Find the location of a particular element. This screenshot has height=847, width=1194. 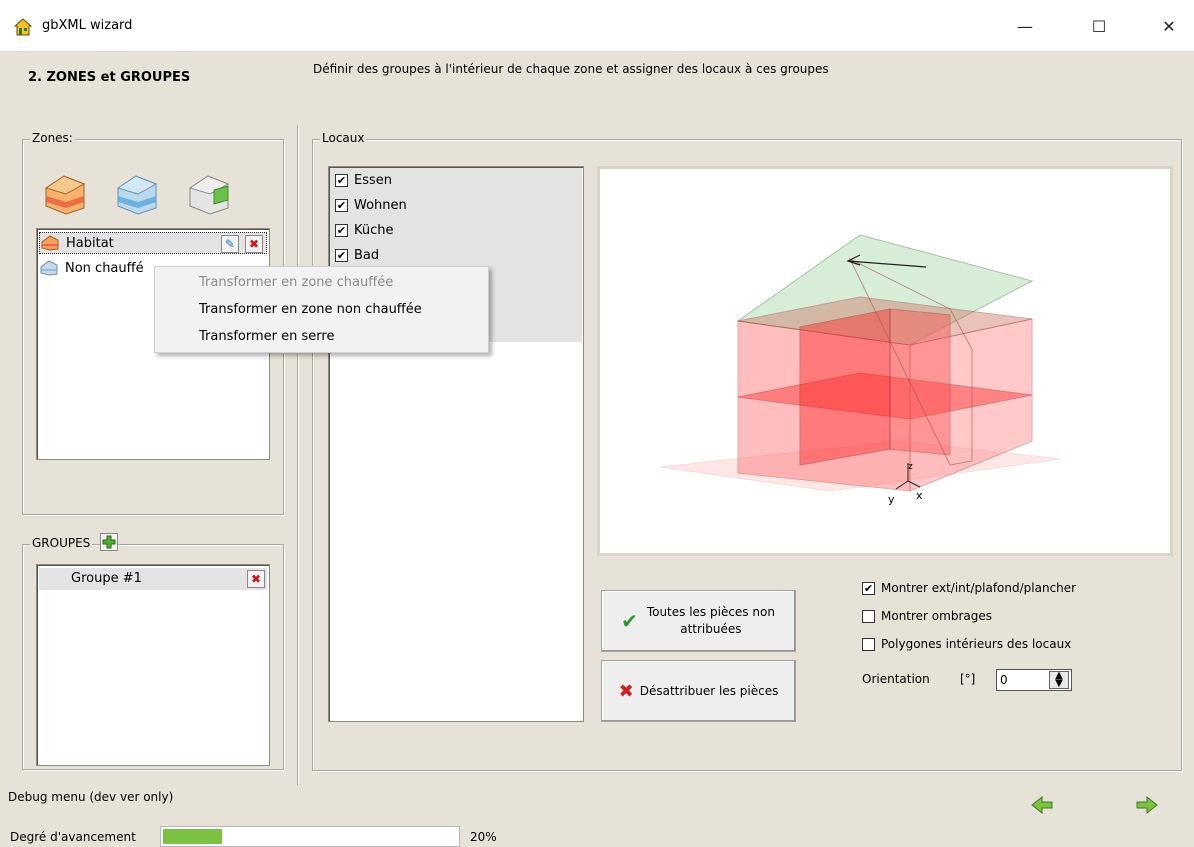

edit-zone-button: ✎ is located at coordinates (230, 244).